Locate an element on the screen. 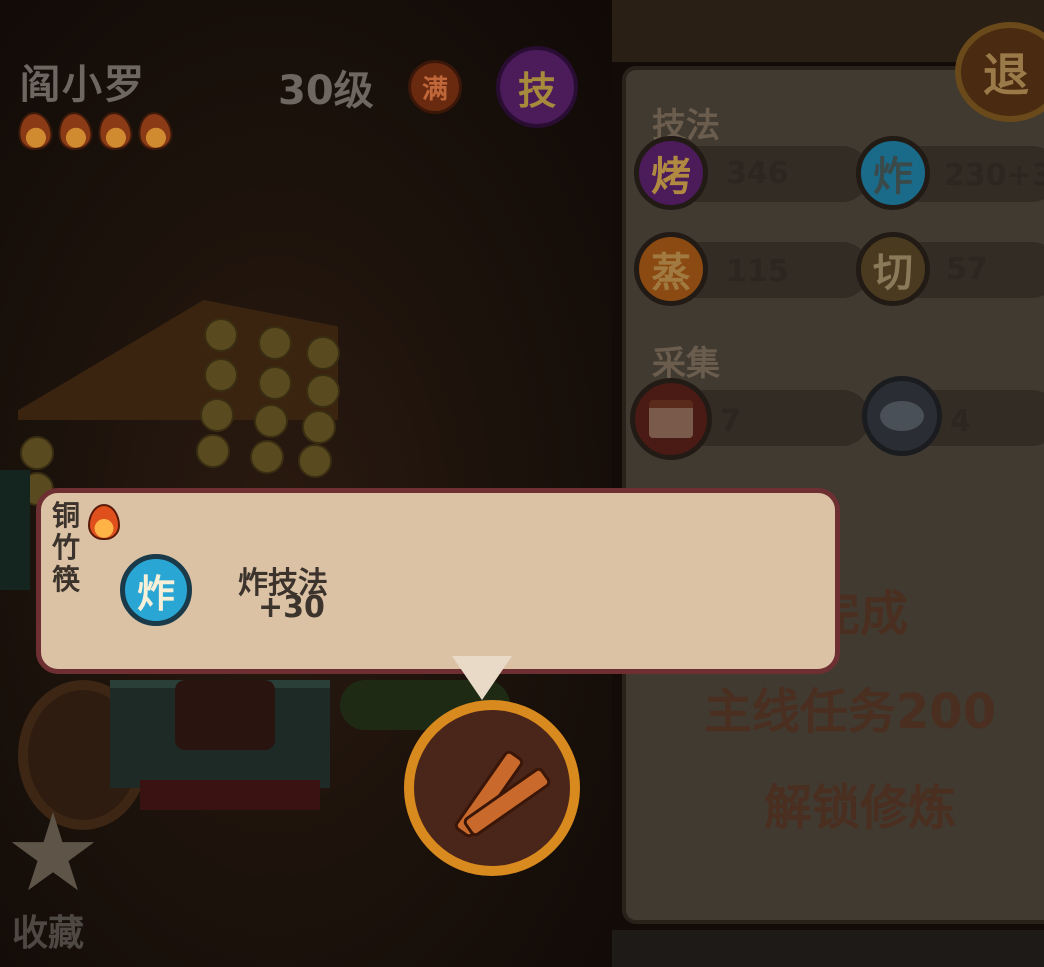  meat-icon is located at coordinates (671, 419).